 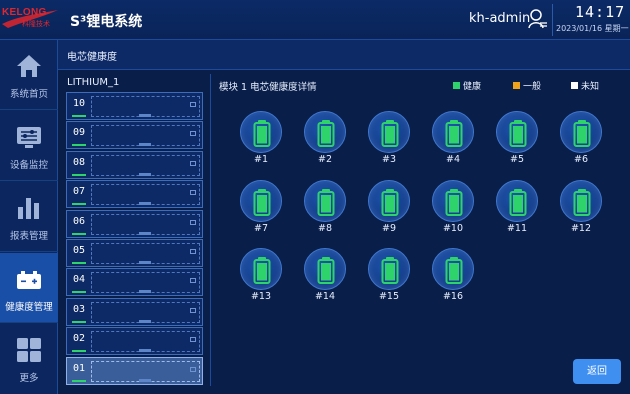 I want to click on battery-health-icon, so click(x=29, y=280).